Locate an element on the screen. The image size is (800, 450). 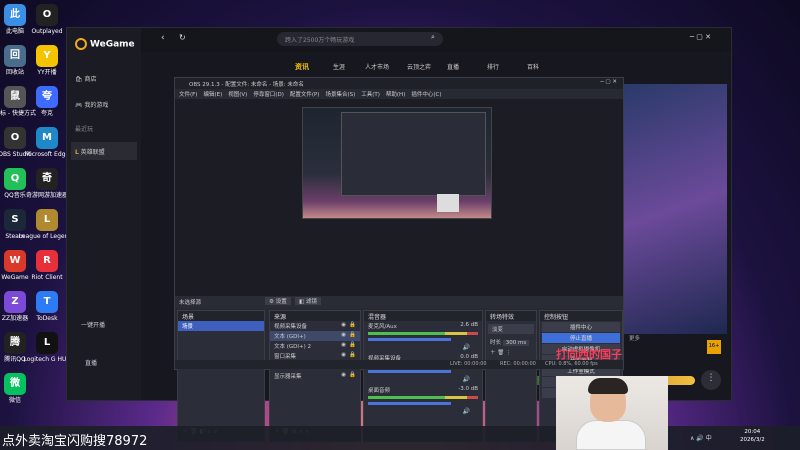
mixer-channel: 麦克风/Aux 2.6 dB 🔊 is located at coordinates (423, 337).